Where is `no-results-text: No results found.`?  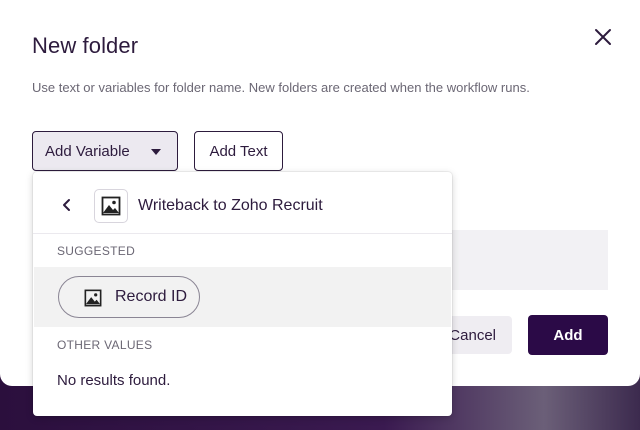 no-results-text: No results found. is located at coordinates (114, 380).